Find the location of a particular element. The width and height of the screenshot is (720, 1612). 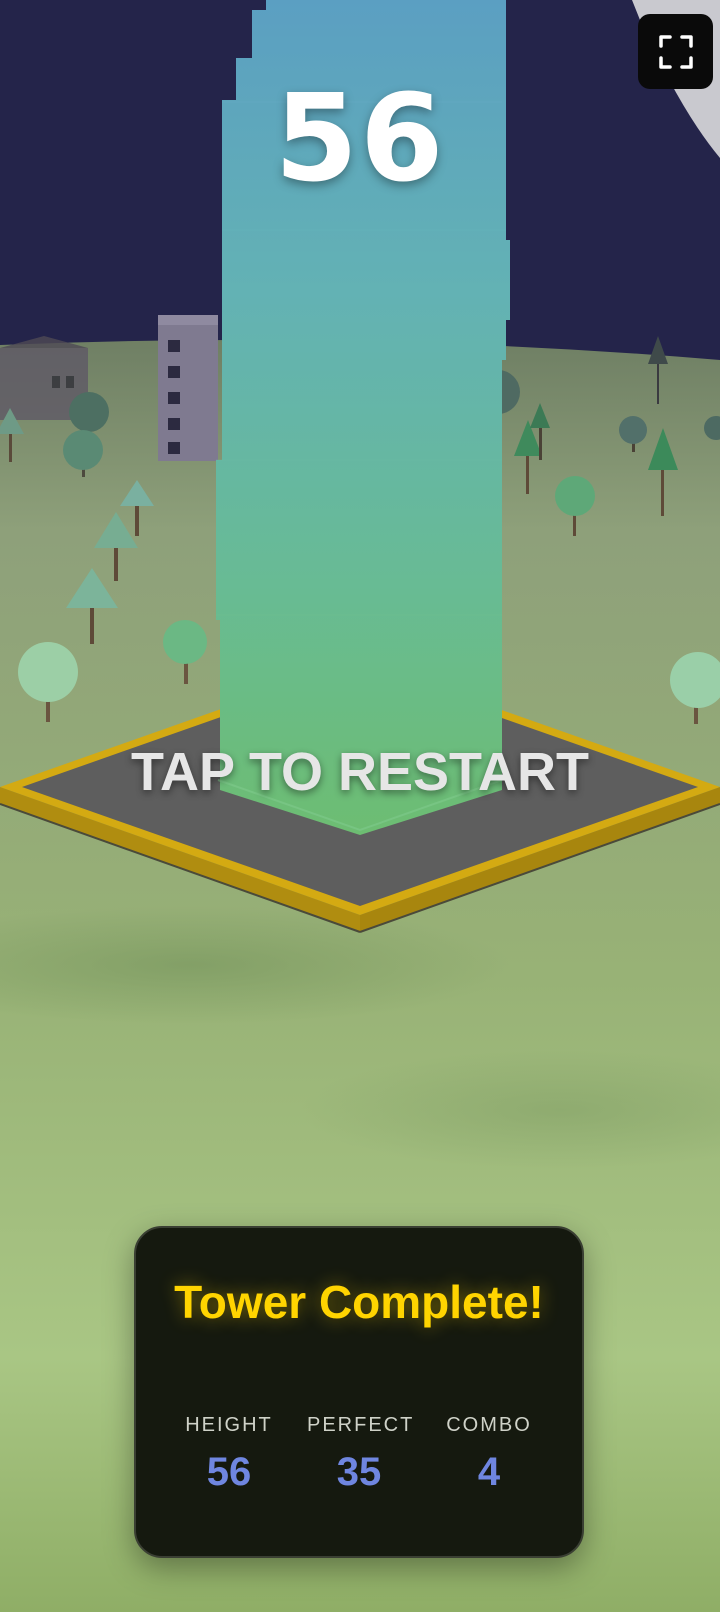

results-stats: HEIGHT 56 PERFECT 35 COMBO 4 is located at coordinates (359, 1455).